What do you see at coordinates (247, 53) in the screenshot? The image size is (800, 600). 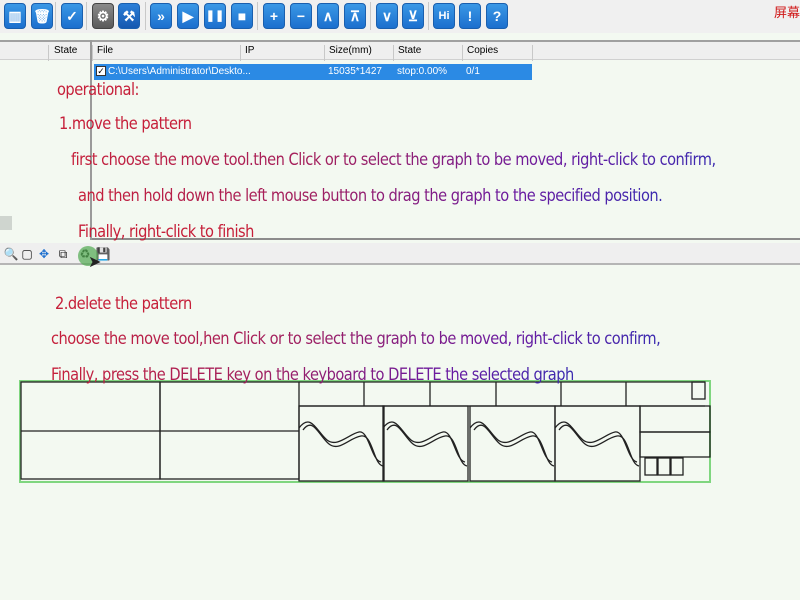 I see `column-header-ip: IP` at bounding box center [247, 53].